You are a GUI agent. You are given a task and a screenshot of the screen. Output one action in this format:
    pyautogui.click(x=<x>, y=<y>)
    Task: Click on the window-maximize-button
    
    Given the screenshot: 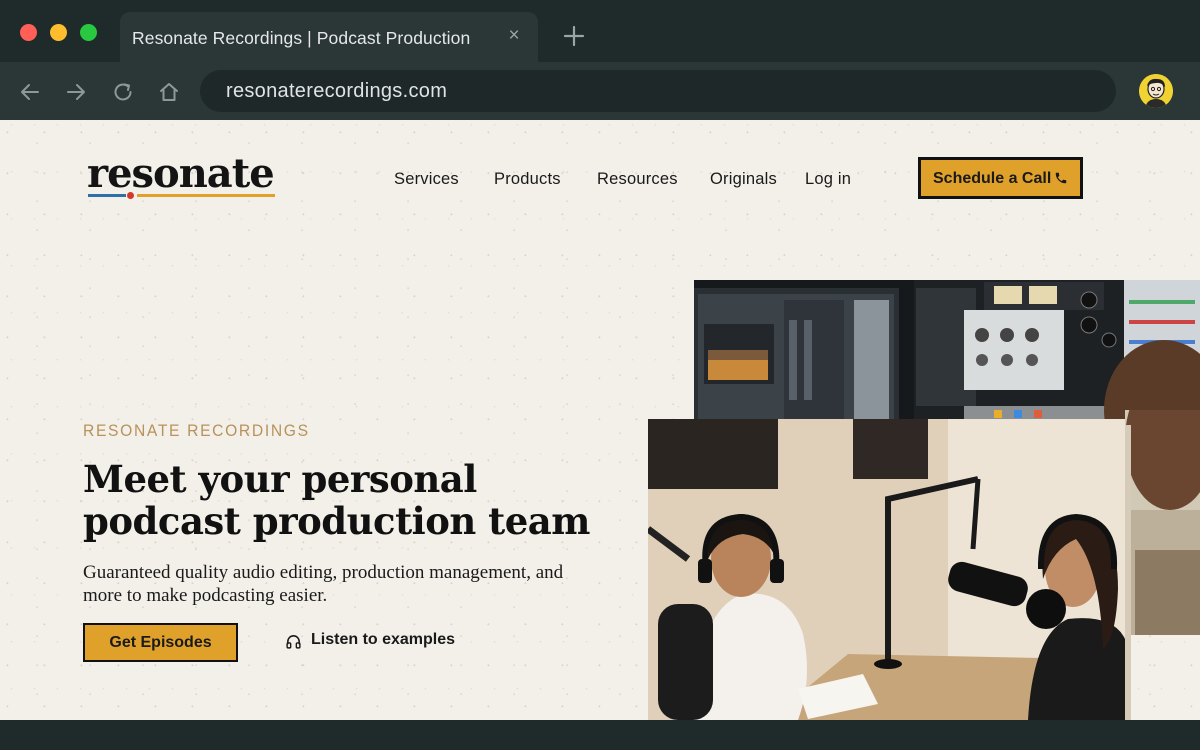 What is the action you would take?
    pyautogui.click(x=88, y=32)
    